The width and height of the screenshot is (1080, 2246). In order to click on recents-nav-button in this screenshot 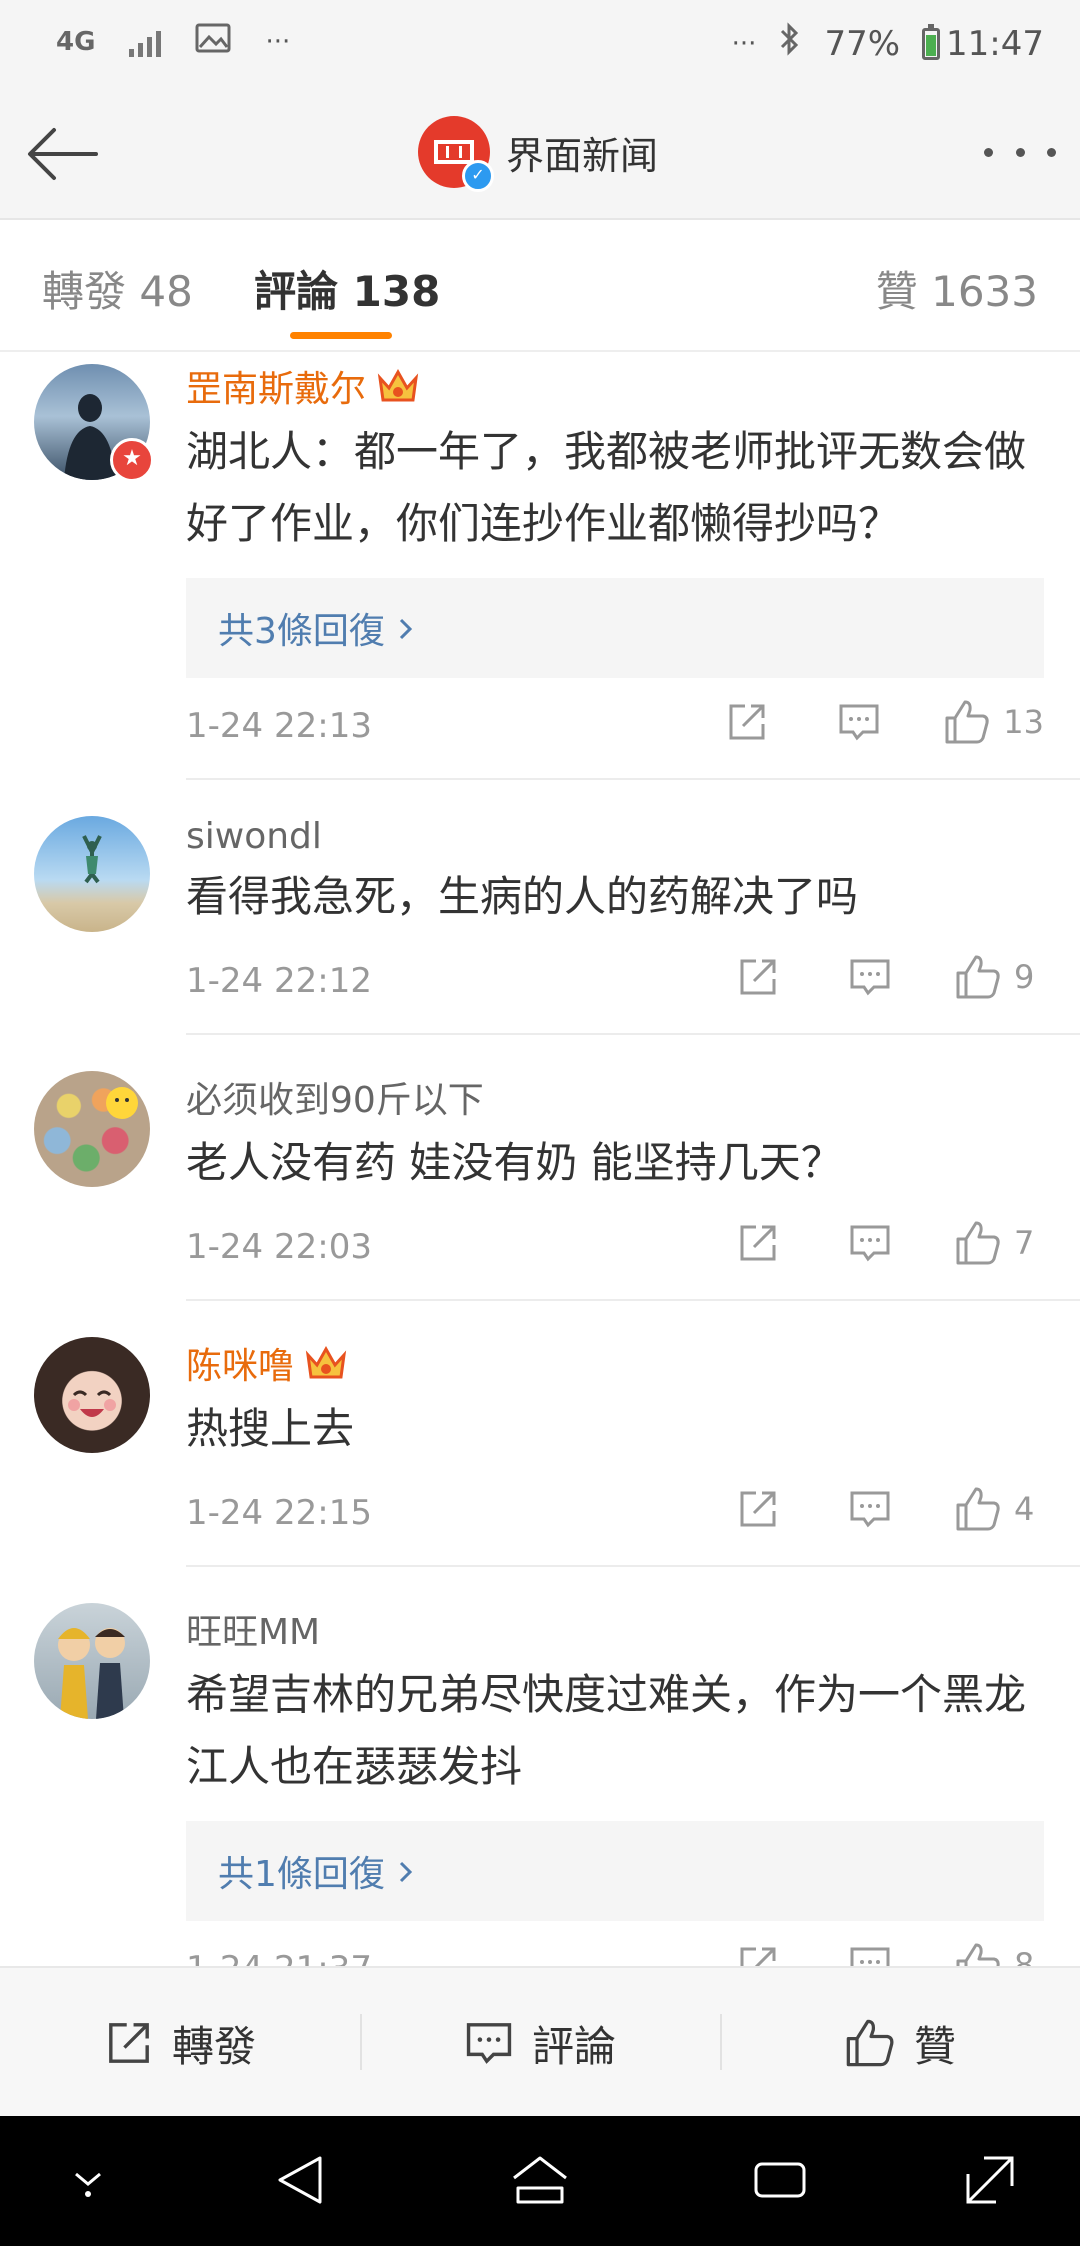, I will do `click(780, 2182)`.